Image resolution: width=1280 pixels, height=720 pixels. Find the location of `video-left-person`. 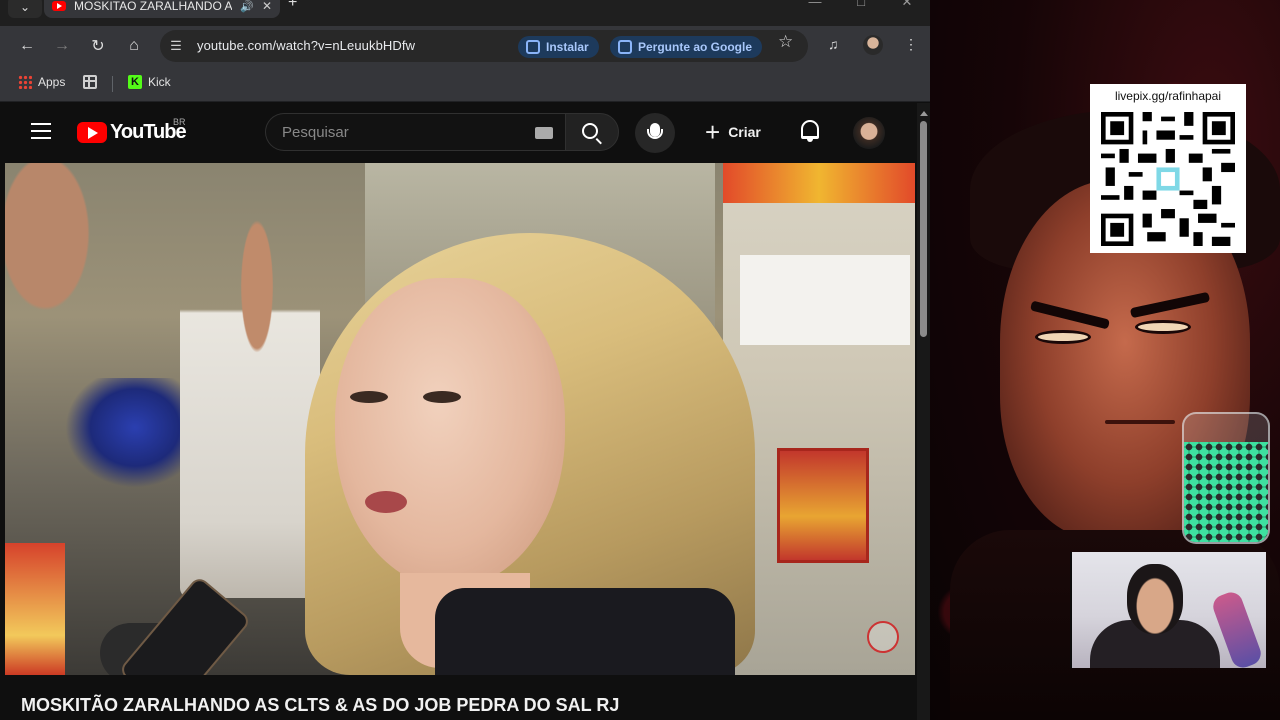

video-left-person is located at coordinates (62, 263).